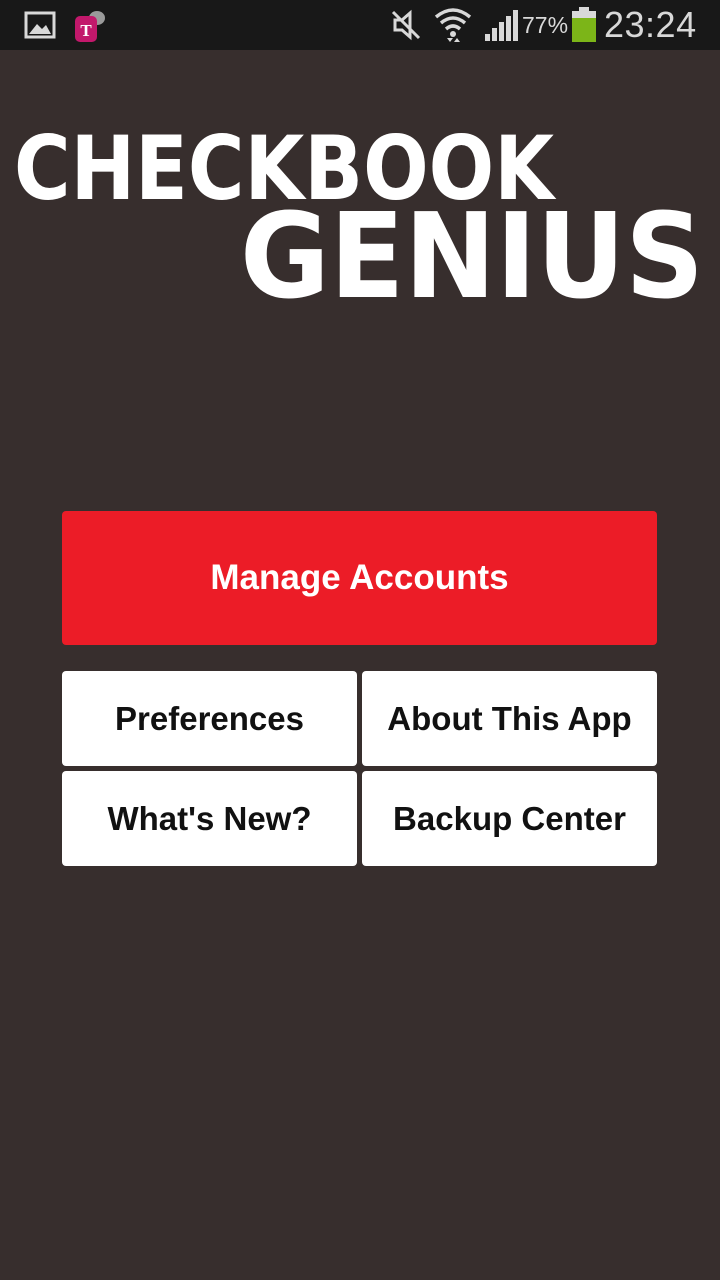 Image resolution: width=720 pixels, height=1280 pixels. I want to click on preferences-button: Preferences, so click(209, 718).